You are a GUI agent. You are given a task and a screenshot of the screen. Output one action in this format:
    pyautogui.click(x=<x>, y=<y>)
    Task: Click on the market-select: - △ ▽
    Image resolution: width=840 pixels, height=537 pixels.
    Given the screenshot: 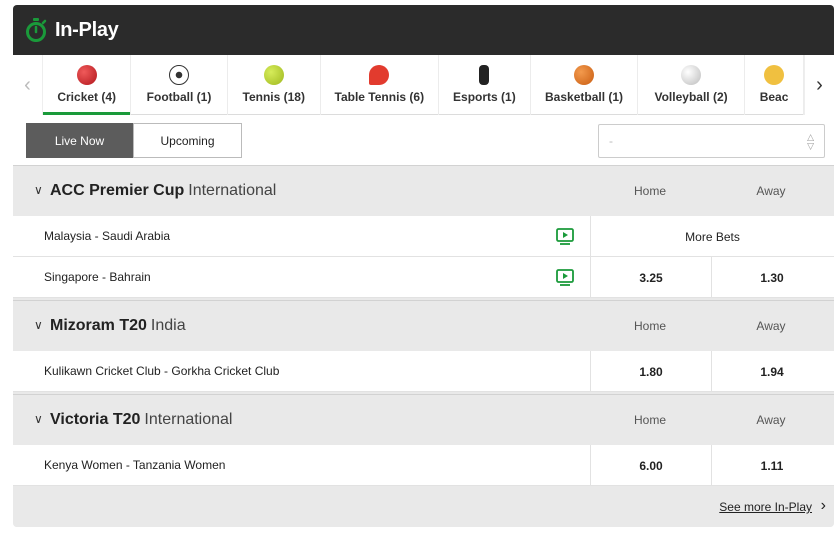 What is the action you would take?
    pyautogui.click(x=711, y=141)
    